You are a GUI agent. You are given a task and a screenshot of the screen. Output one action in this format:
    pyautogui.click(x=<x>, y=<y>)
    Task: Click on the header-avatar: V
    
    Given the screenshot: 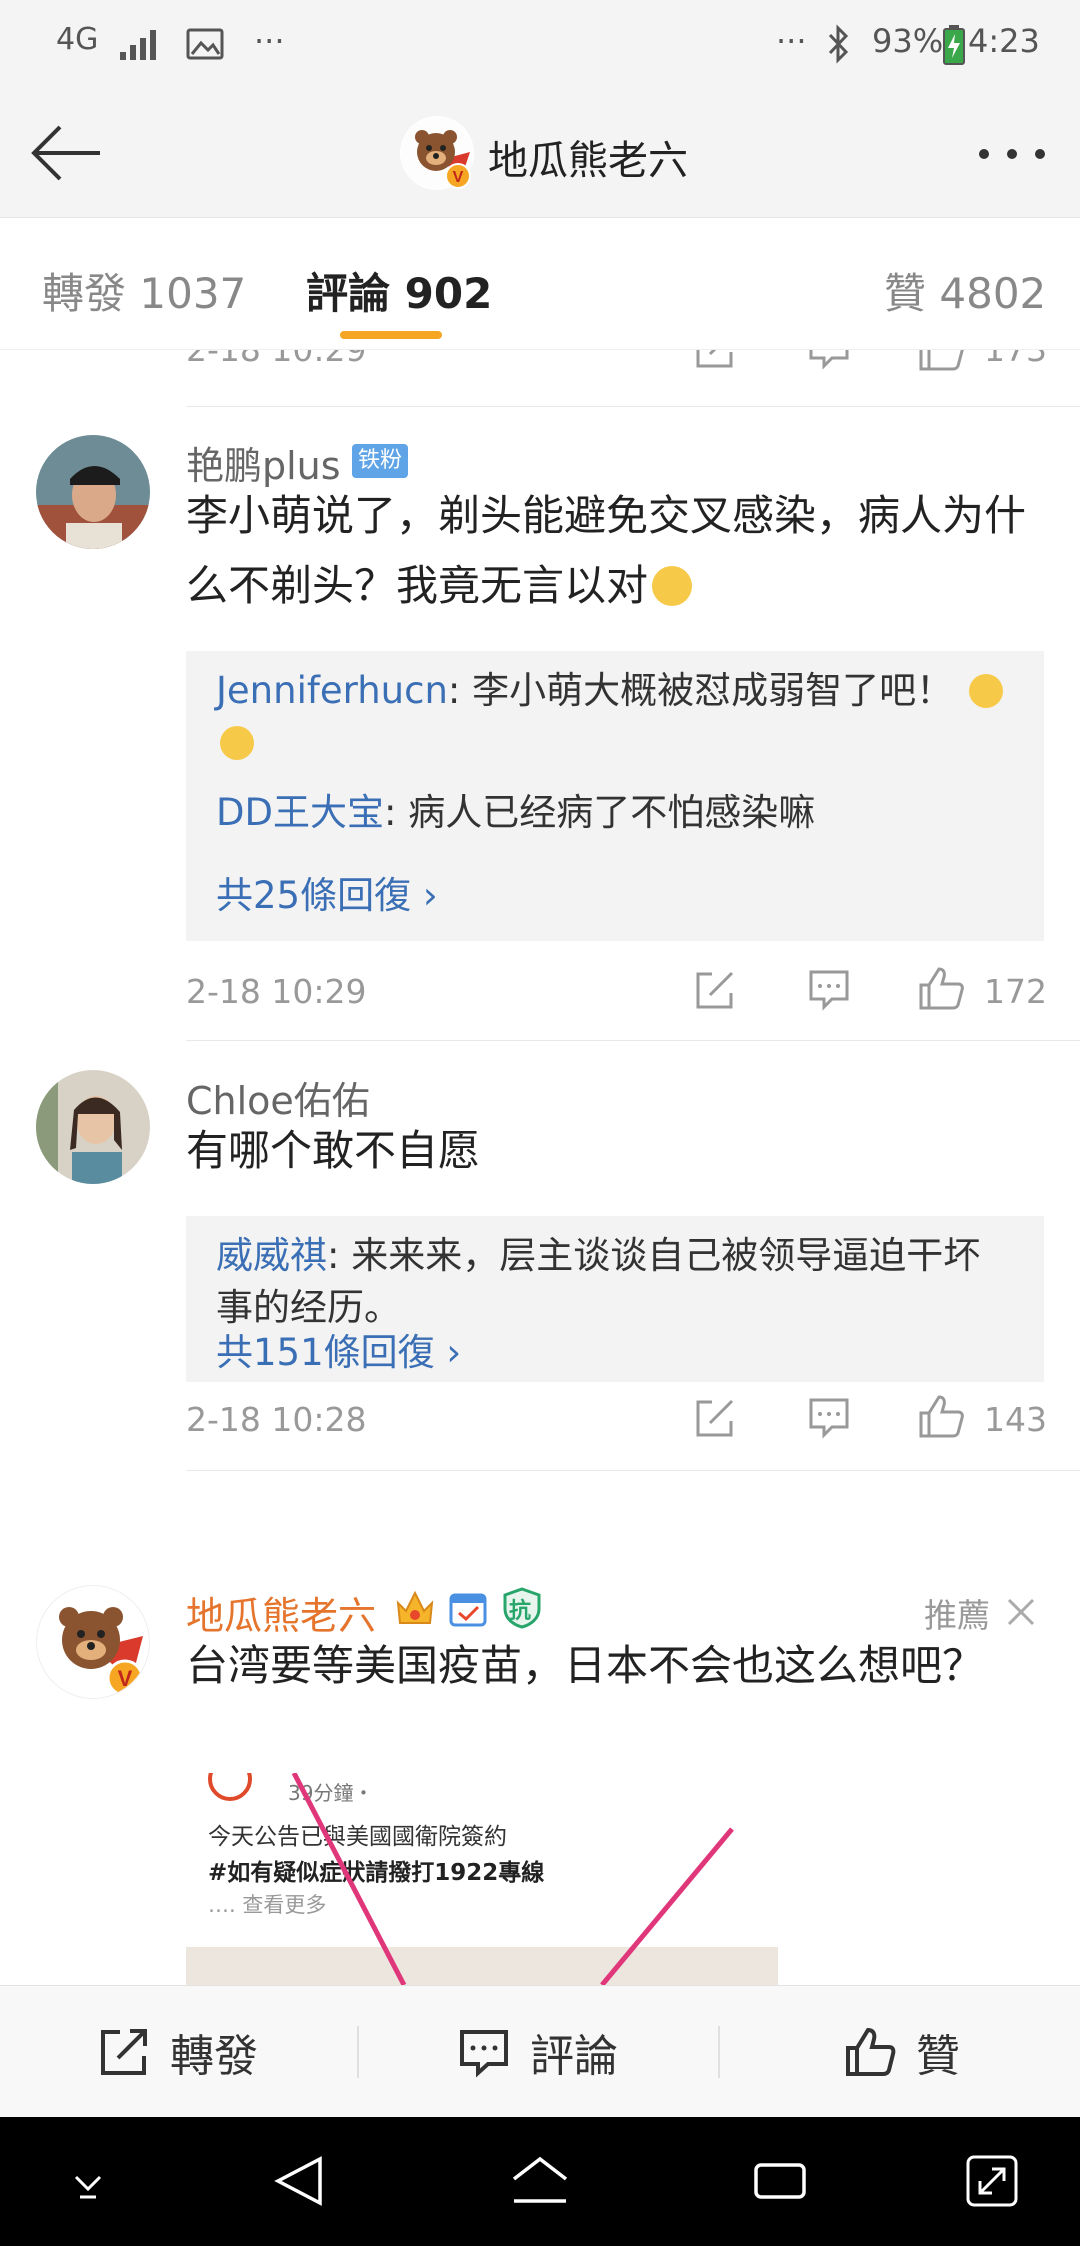 What is the action you would take?
    pyautogui.click(x=437, y=153)
    